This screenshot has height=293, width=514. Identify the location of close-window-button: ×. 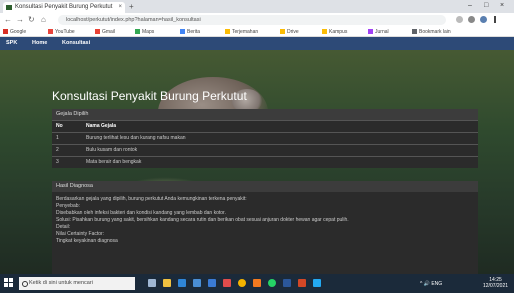
(502, 6).